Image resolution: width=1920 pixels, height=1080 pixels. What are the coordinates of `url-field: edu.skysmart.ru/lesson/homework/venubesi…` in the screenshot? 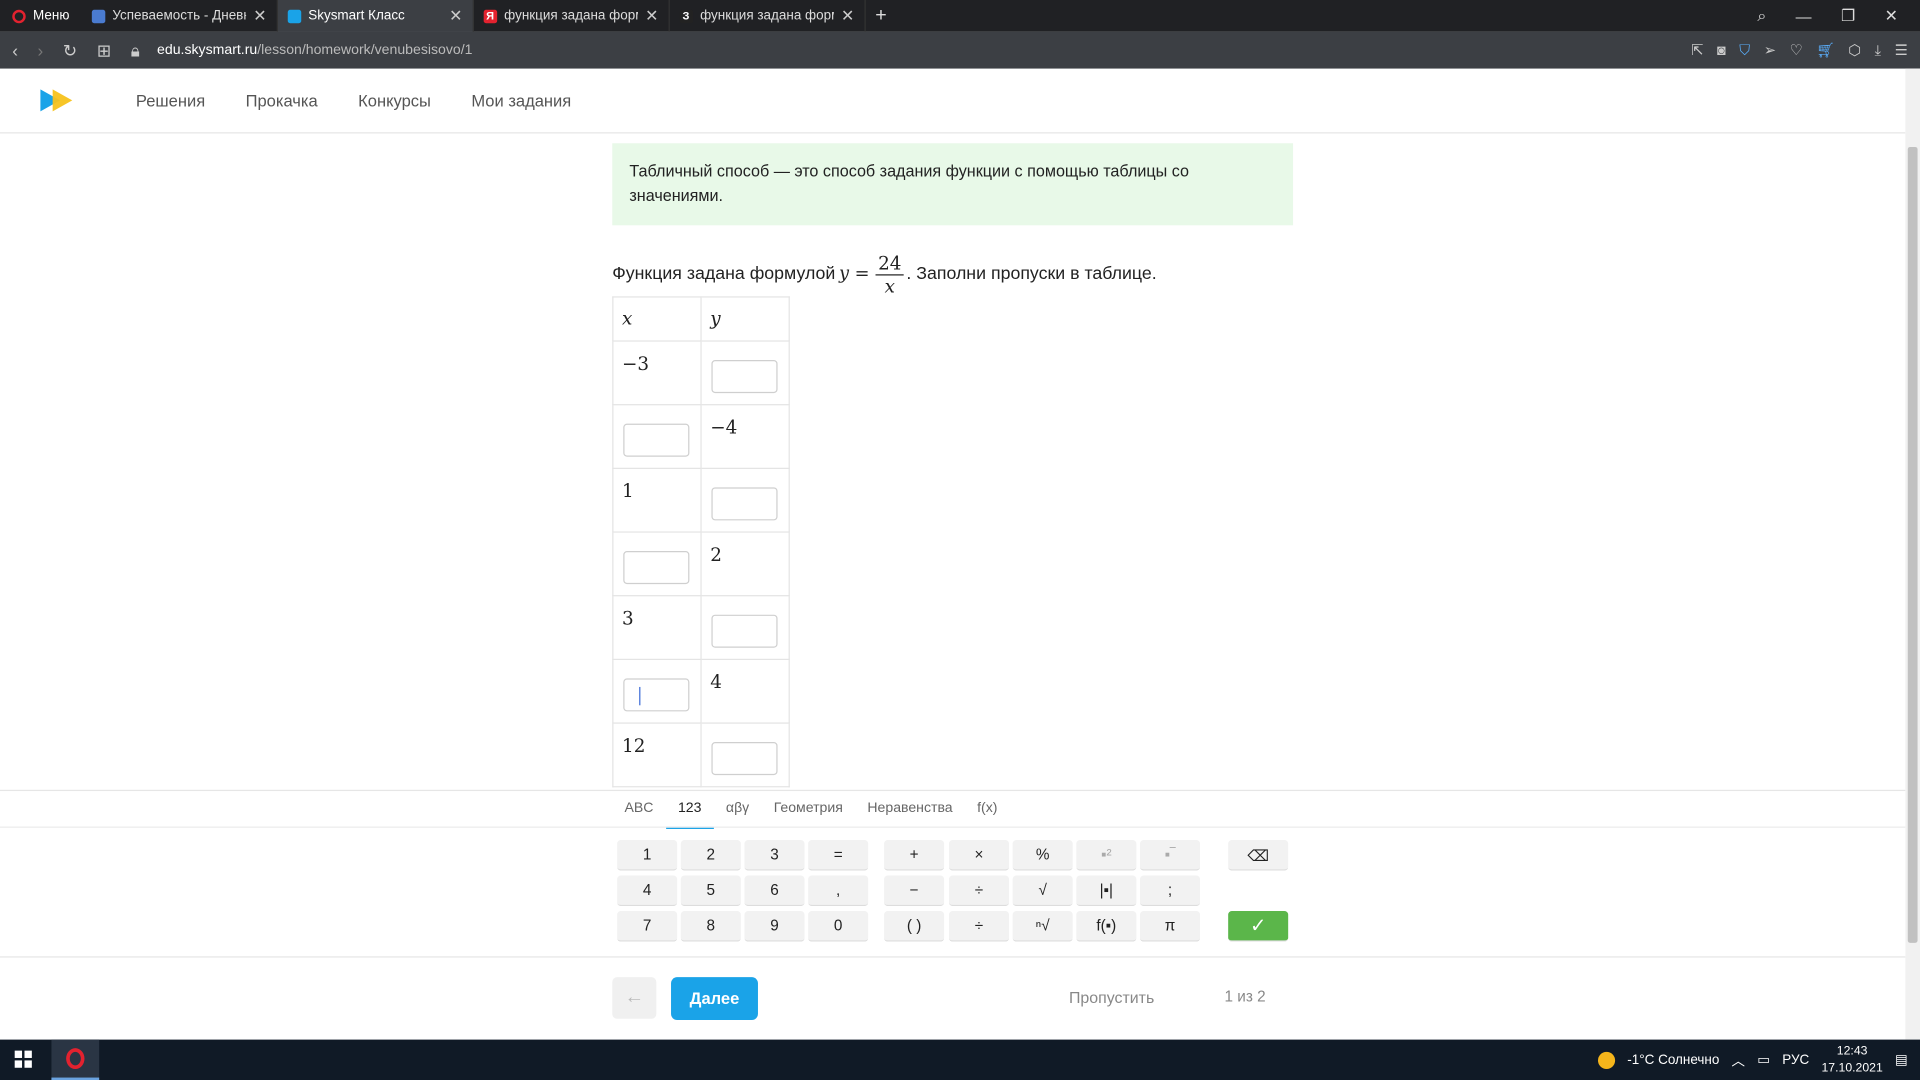 It's located at (314, 50).